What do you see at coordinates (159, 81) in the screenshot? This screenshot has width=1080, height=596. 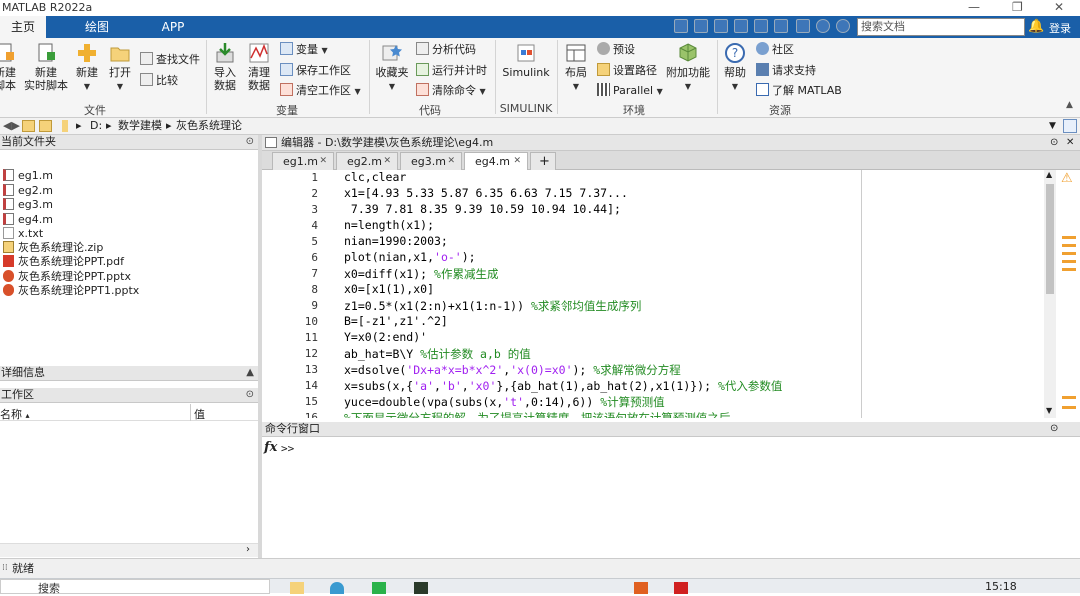 I see `compare-button: 比较` at bounding box center [159, 81].